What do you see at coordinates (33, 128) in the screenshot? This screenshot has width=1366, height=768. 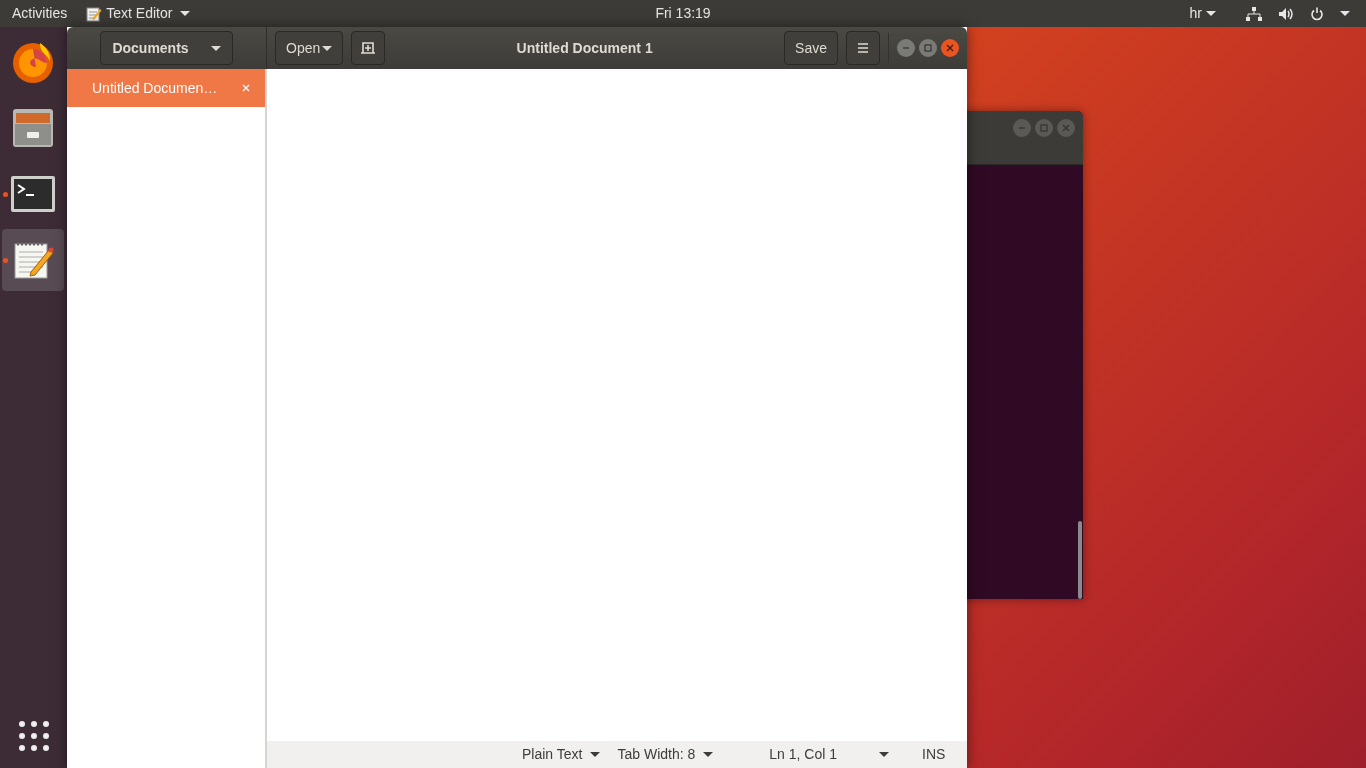 I see `file-cabinet-icon` at bounding box center [33, 128].